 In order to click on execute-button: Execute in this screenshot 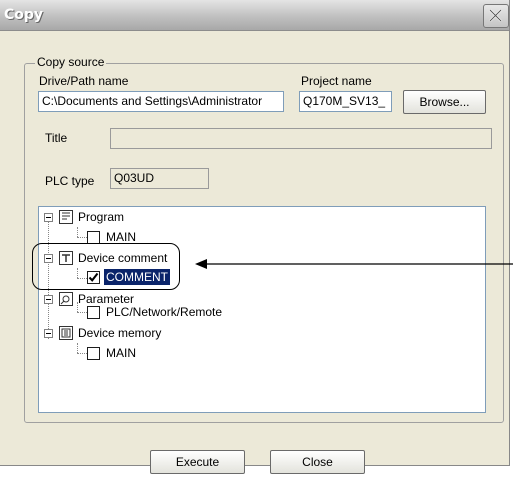, I will do `click(197, 462)`.